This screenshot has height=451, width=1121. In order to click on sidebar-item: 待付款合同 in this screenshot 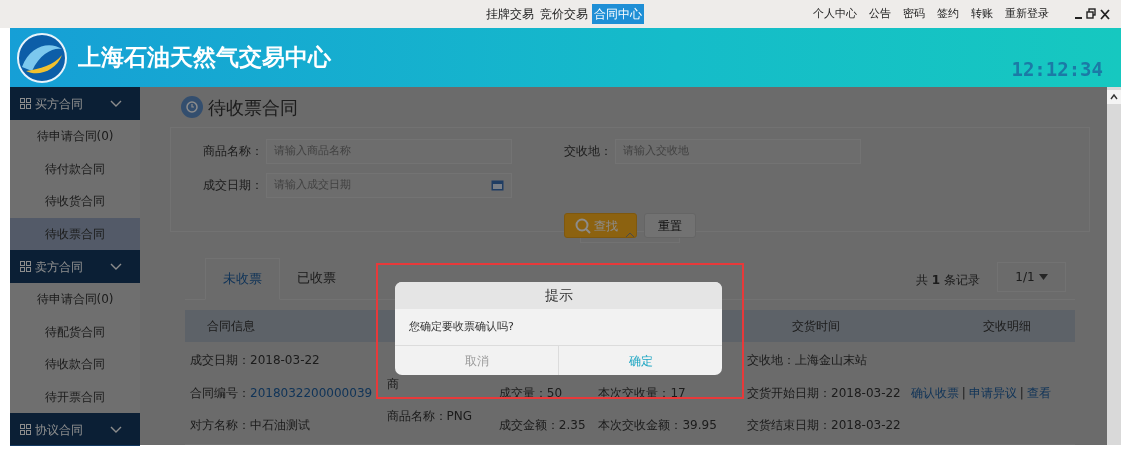, I will do `click(75, 168)`.